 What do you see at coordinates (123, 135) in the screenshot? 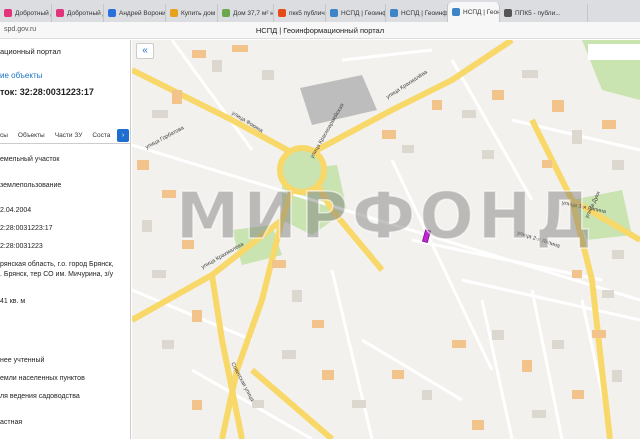
I see `chevron-right-icon: ›` at bounding box center [123, 135].